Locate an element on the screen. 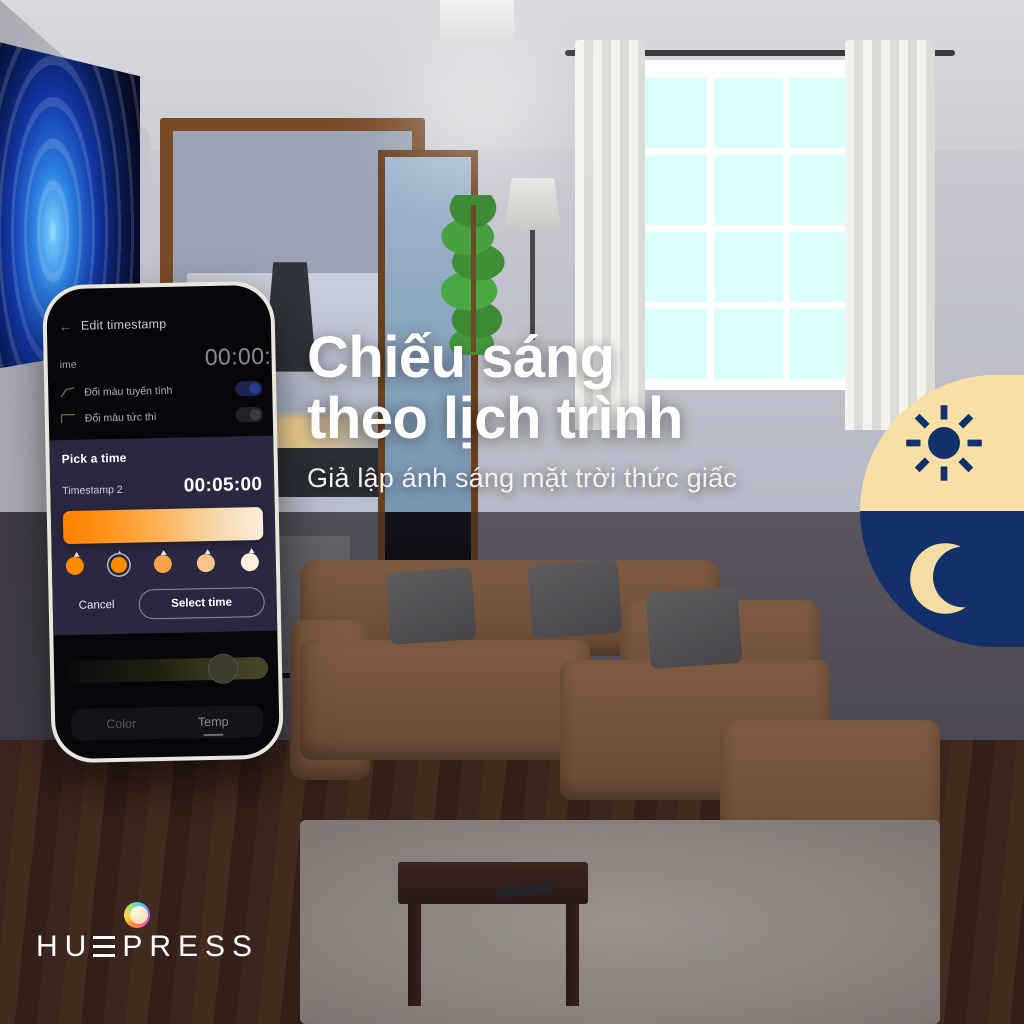  brand-logo: HU PRESS is located at coordinates (147, 933).